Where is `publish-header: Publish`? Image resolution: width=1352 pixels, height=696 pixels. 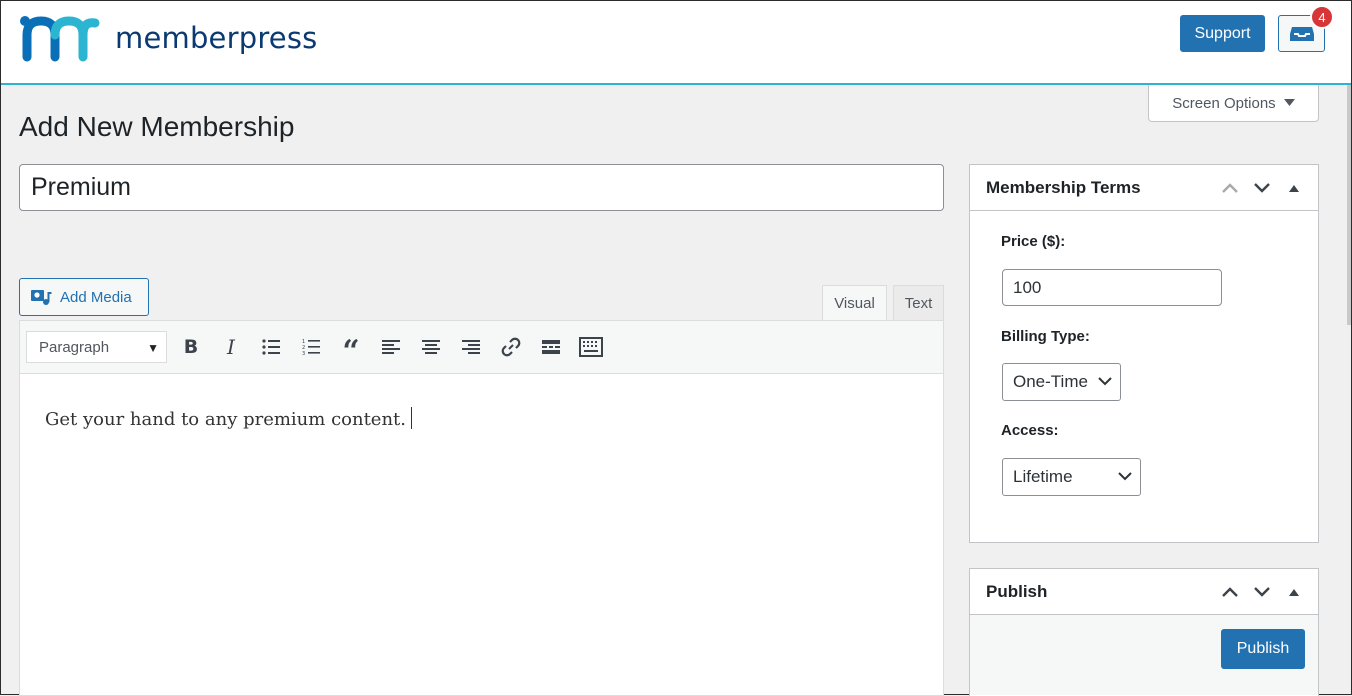 publish-header: Publish is located at coordinates (1144, 592).